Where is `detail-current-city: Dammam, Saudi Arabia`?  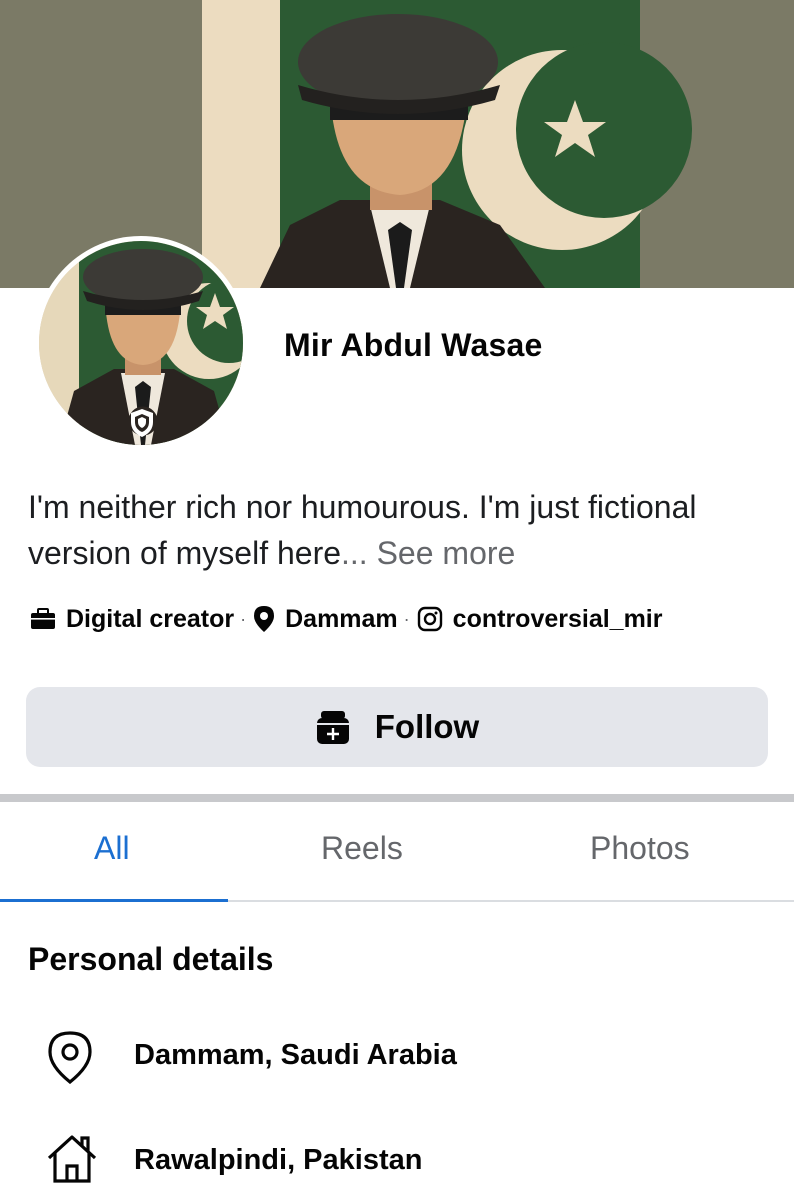
detail-current-city: Dammam, Saudi Arabia is located at coordinates (251, 1057).